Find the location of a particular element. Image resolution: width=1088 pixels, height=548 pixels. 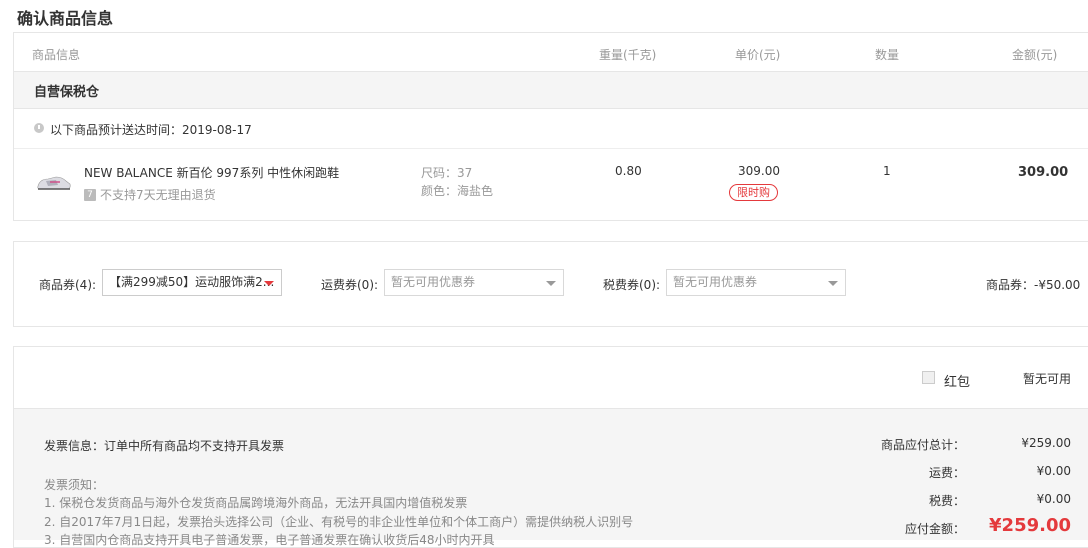

limited-time-badge: 限时购 is located at coordinates (753, 192).